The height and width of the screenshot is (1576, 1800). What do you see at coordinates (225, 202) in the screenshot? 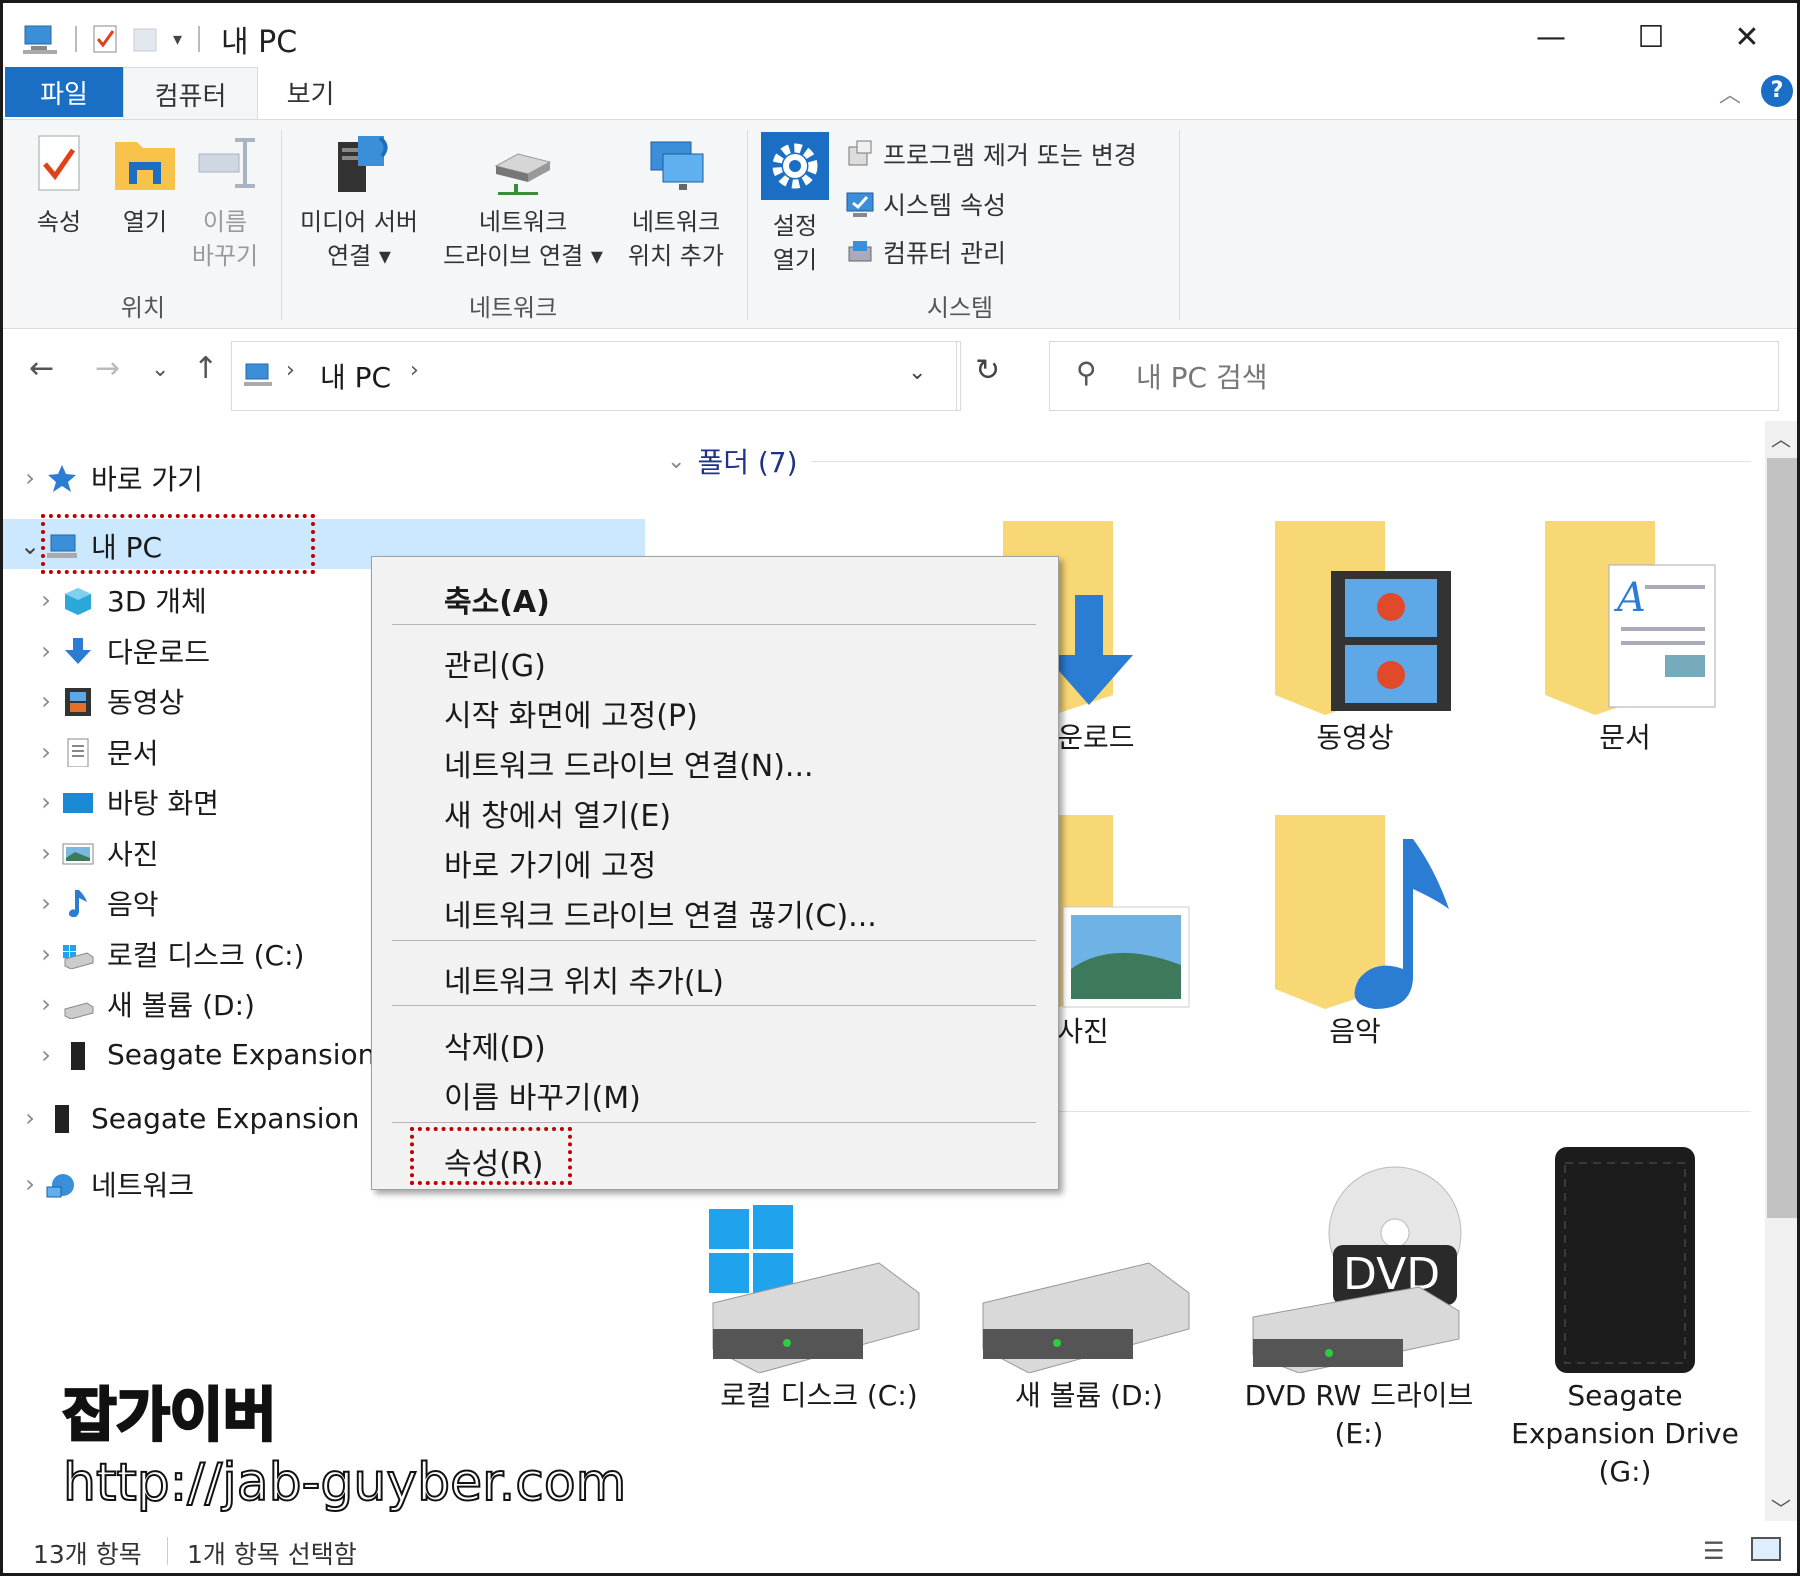
I see `rename-button: 이름 바꾸기` at bounding box center [225, 202].